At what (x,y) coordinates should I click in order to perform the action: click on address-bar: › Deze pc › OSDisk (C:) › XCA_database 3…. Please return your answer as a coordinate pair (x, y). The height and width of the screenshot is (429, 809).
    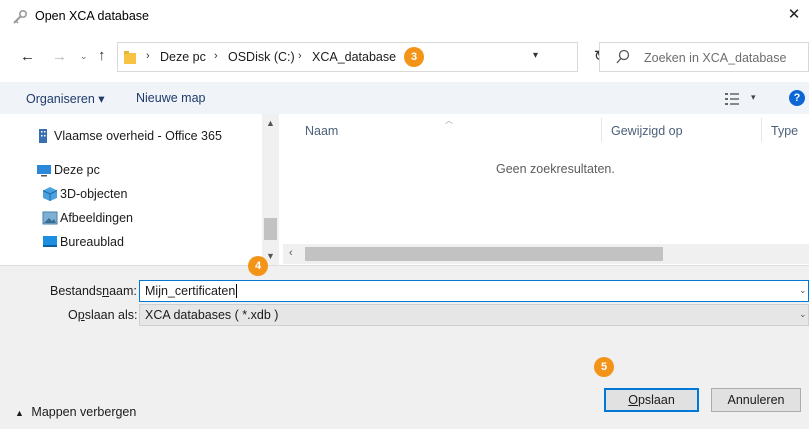
    Looking at the image, I should click on (347, 57).